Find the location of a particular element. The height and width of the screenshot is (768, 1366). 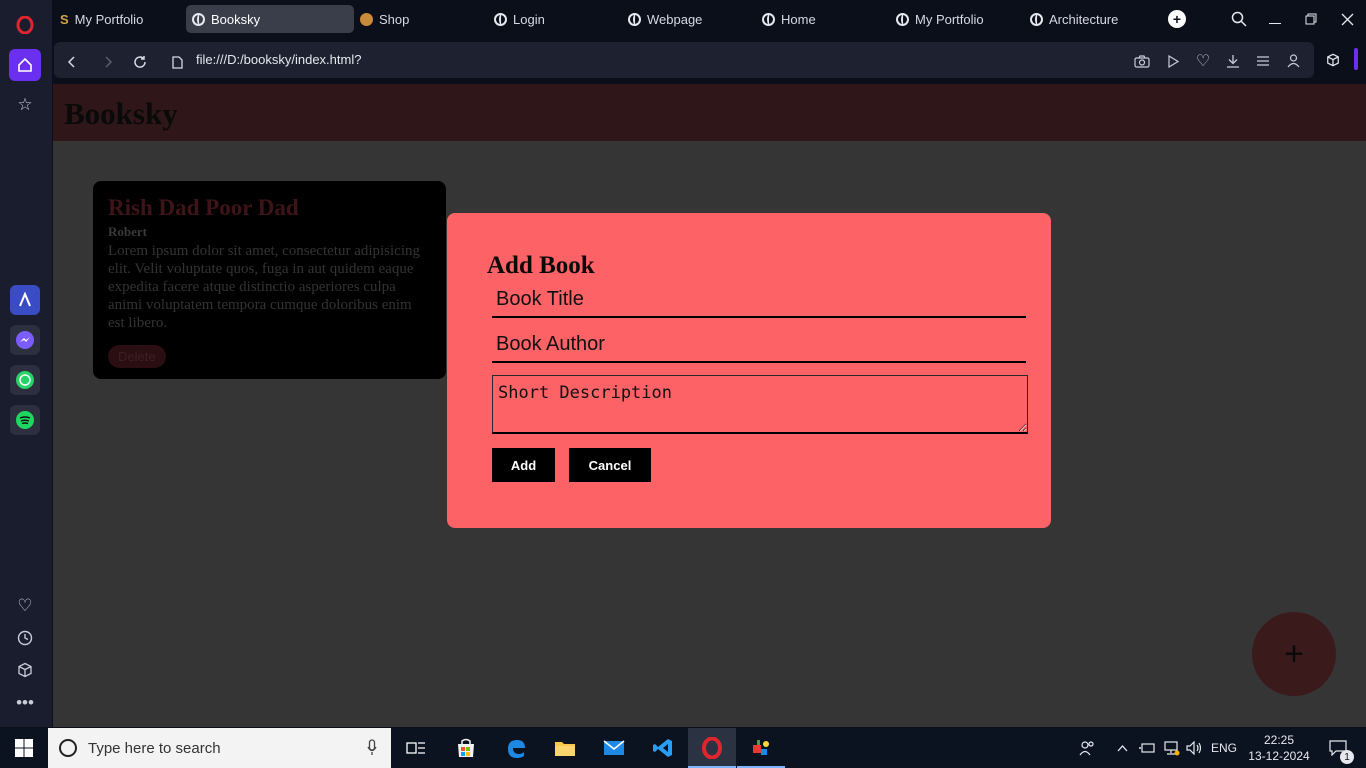

camera-icon is located at coordinates (1142, 61).